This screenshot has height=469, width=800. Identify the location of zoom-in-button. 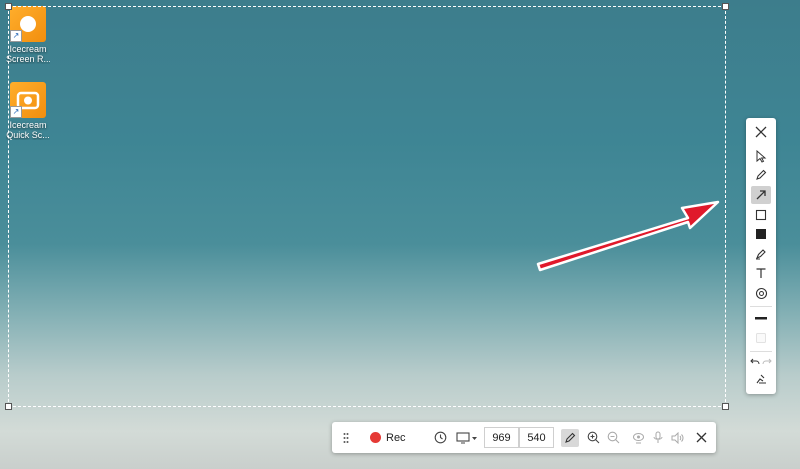
(593, 437).